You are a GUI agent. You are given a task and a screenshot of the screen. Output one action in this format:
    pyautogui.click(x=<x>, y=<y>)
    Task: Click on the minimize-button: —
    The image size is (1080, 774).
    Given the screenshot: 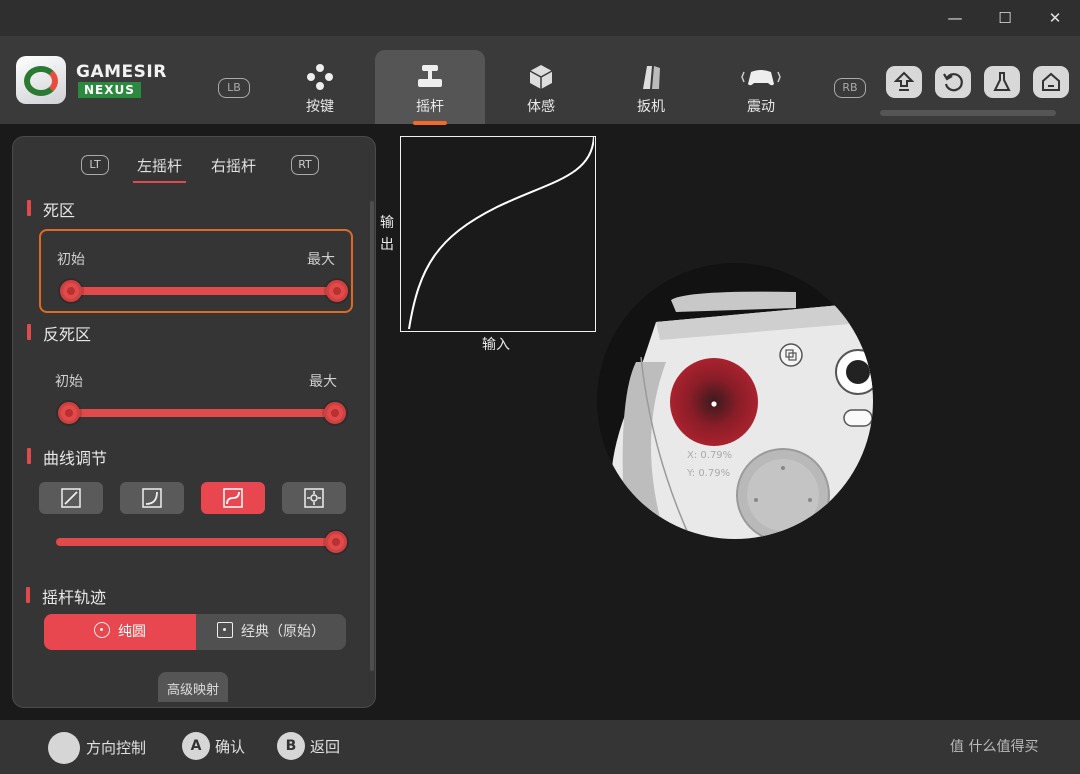 What is the action you would take?
    pyautogui.click(x=955, y=18)
    